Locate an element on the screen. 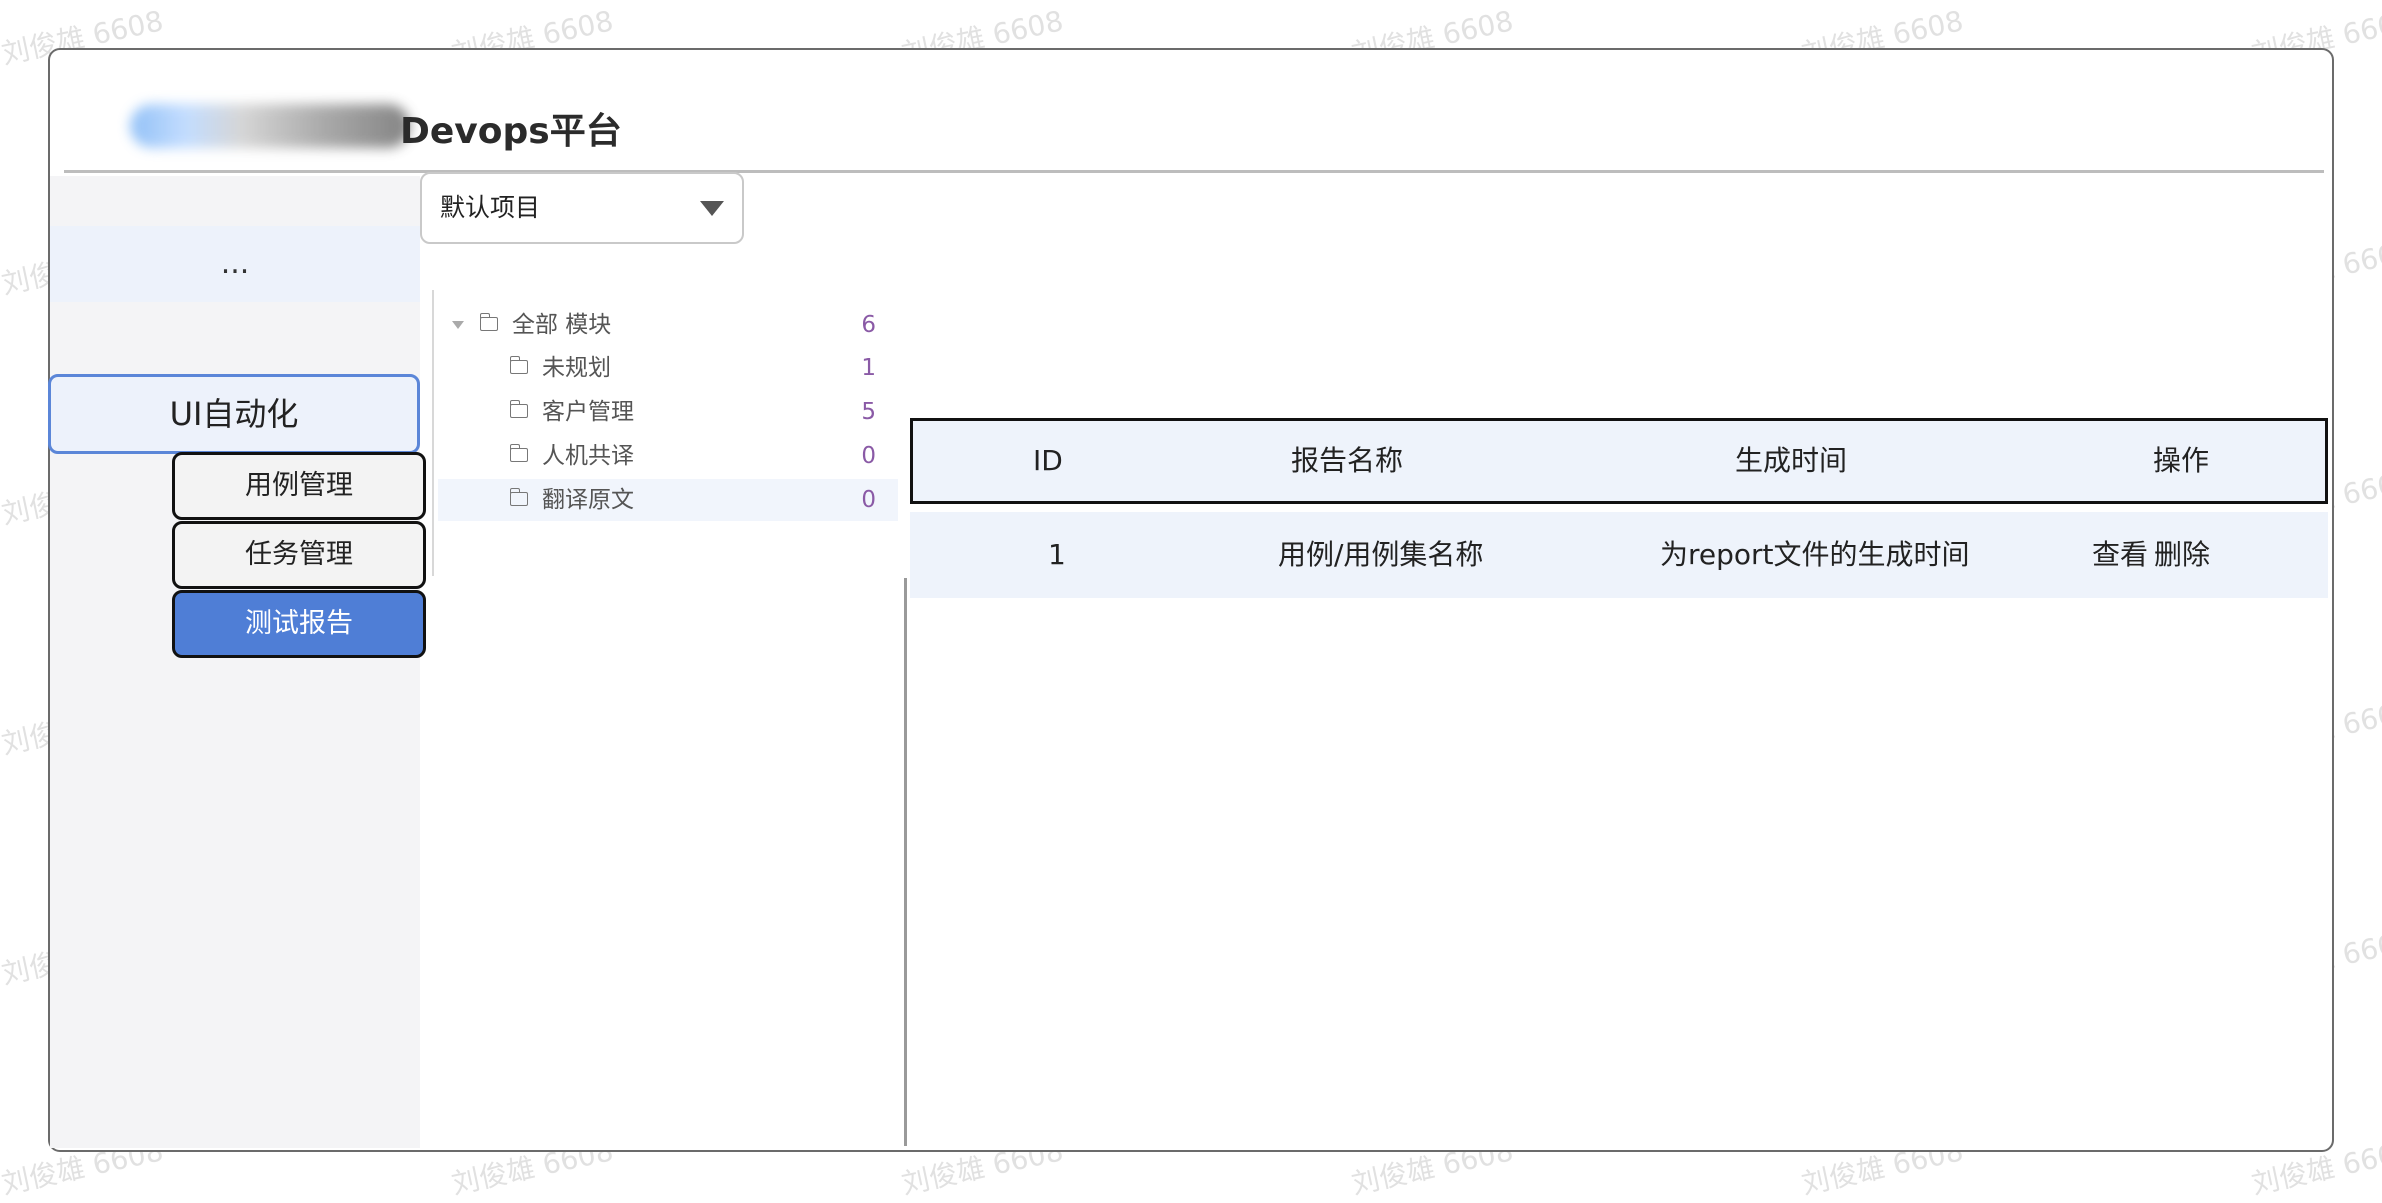  tree-node-selected: 翻译原文 0 is located at coordinates (668, 500).